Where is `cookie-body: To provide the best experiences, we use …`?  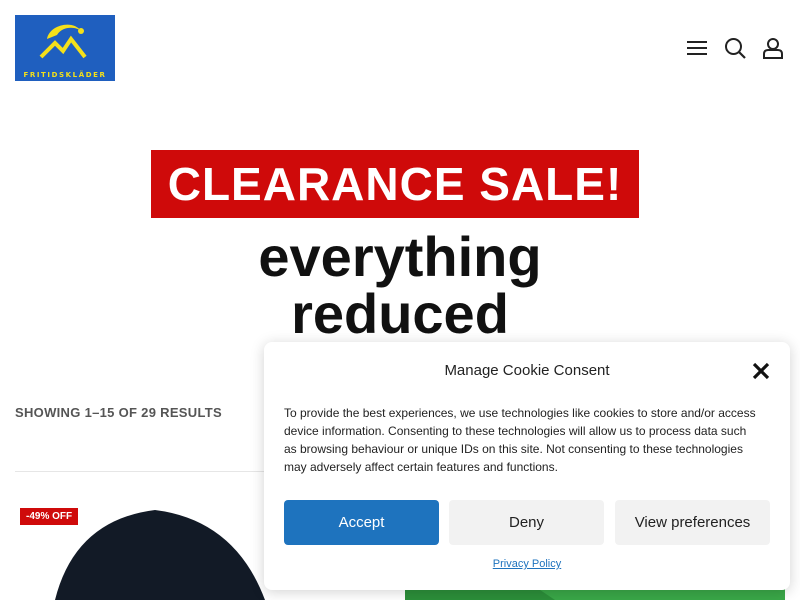
cookie-body: To provide the best experiences, we use … is located at coordinates (520, 440).